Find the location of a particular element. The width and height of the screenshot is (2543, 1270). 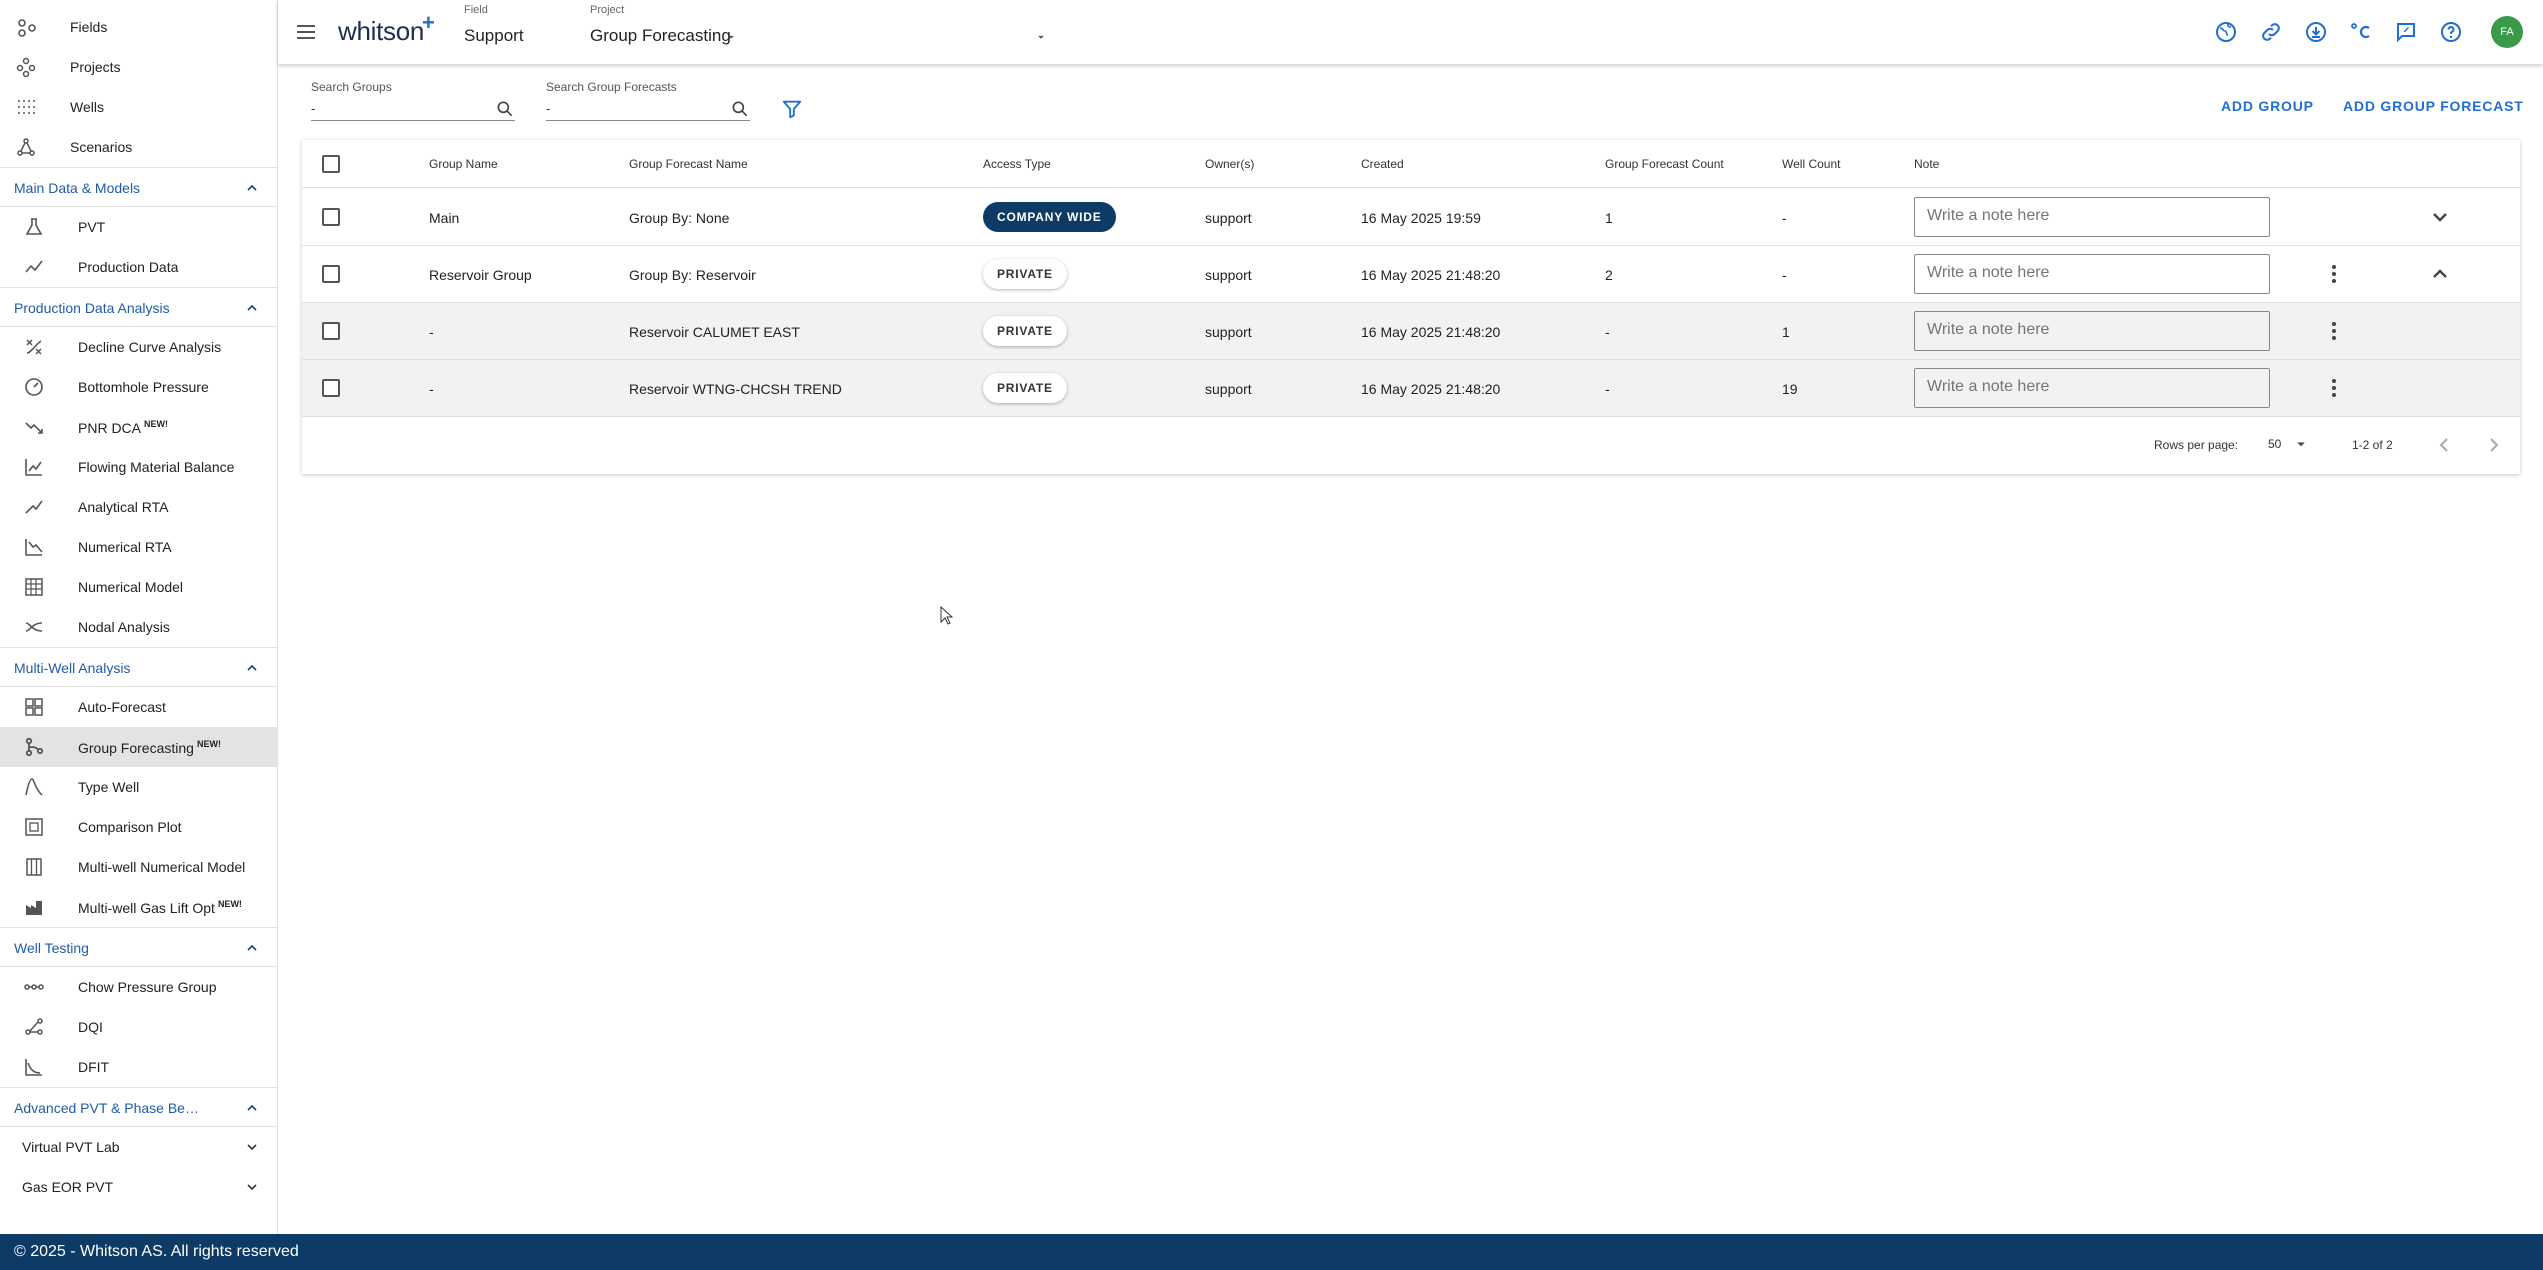

add-group-forecast-button: ADD GROUP FORECAST is located at coordinates (2433, 106).